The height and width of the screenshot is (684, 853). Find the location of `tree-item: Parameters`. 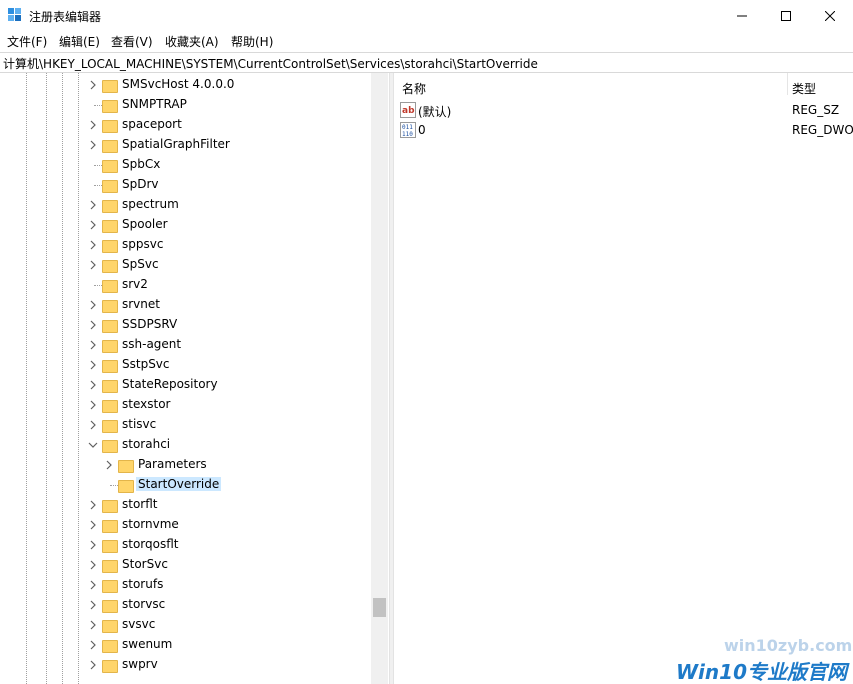

tree-item: Parameters is located at coordinates (180, 465).